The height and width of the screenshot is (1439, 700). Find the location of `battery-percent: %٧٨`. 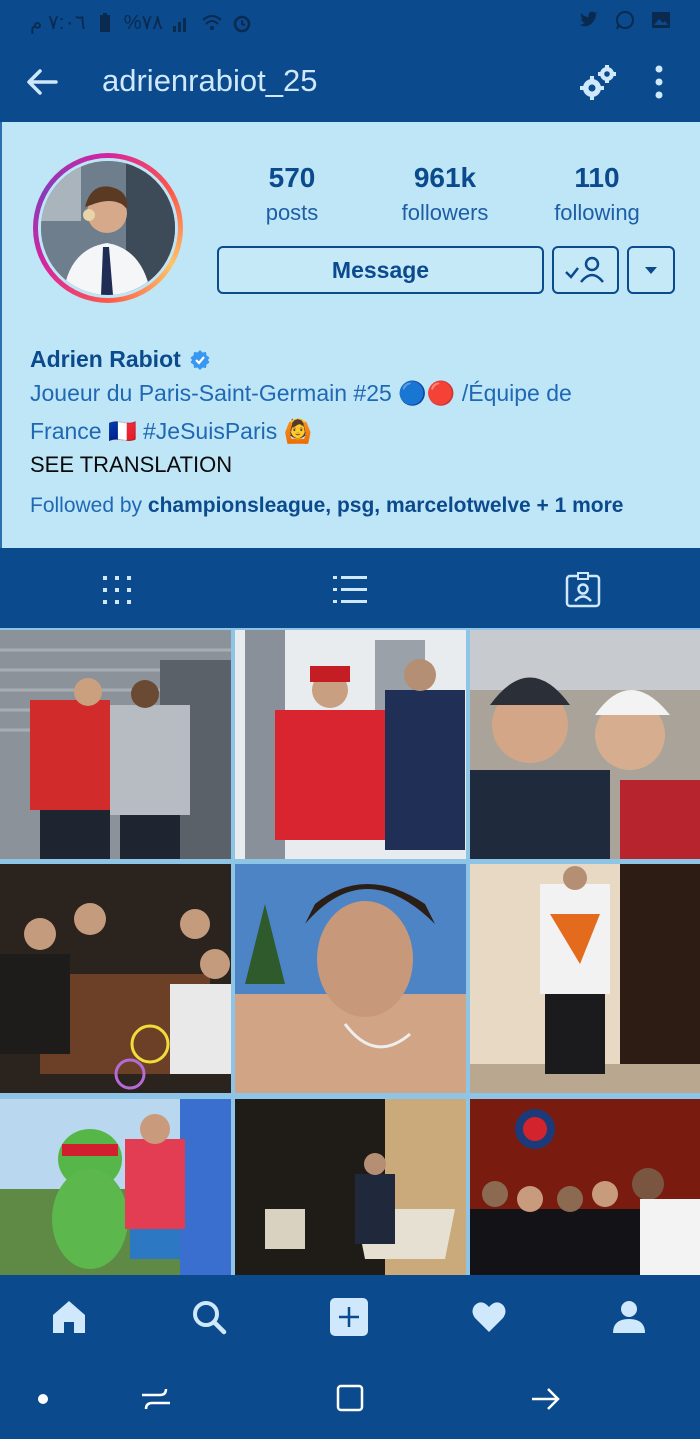

battery-percent: %٧٨ is located at coordinates (143, 23).